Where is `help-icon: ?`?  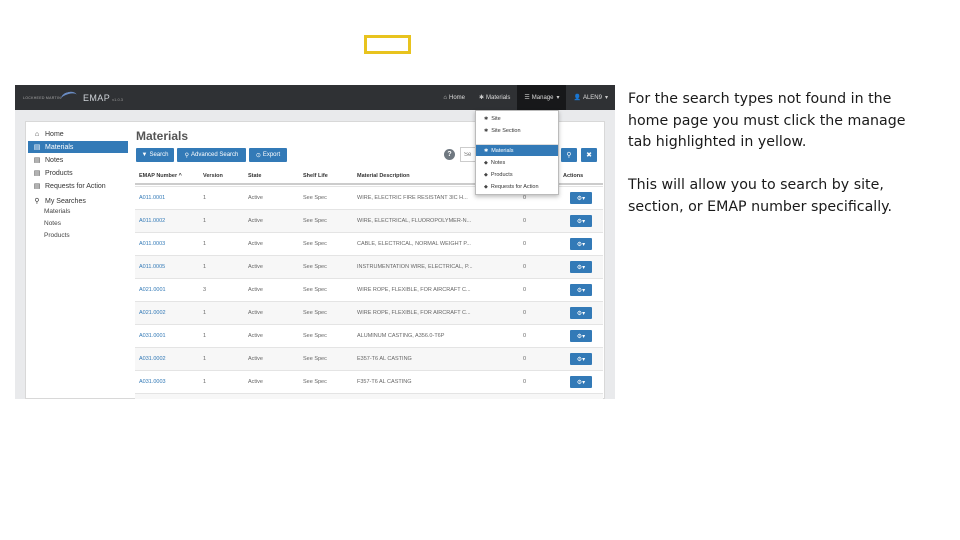
help-icon: ? is located at coordinates (449, 154).